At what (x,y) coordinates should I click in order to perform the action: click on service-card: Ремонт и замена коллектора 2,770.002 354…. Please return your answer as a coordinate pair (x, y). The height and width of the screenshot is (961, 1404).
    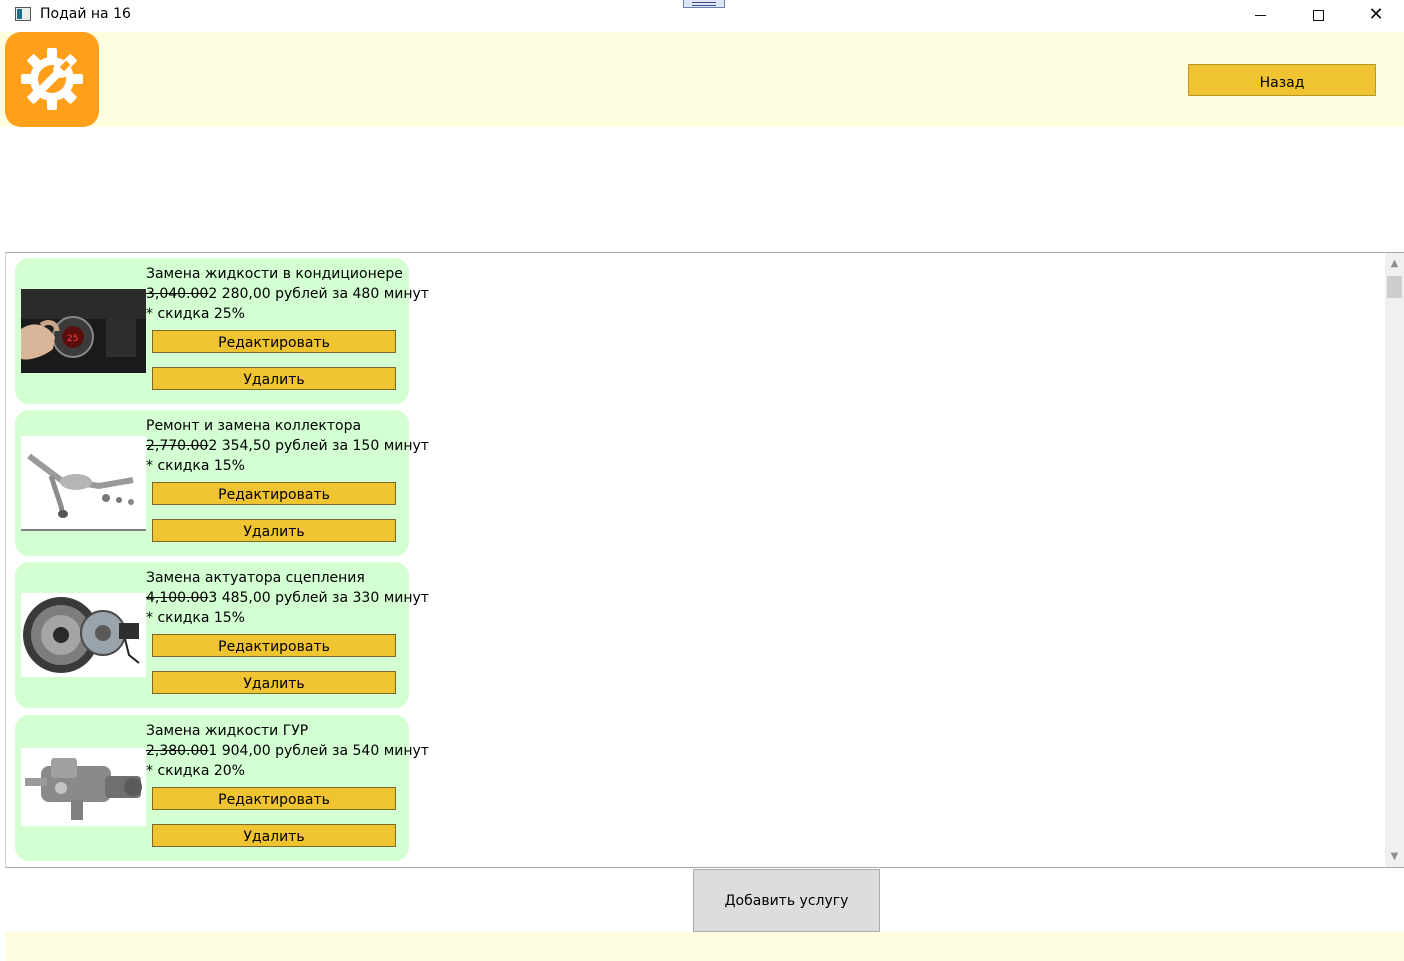
    Looking at the image, I should click on (222, 483).